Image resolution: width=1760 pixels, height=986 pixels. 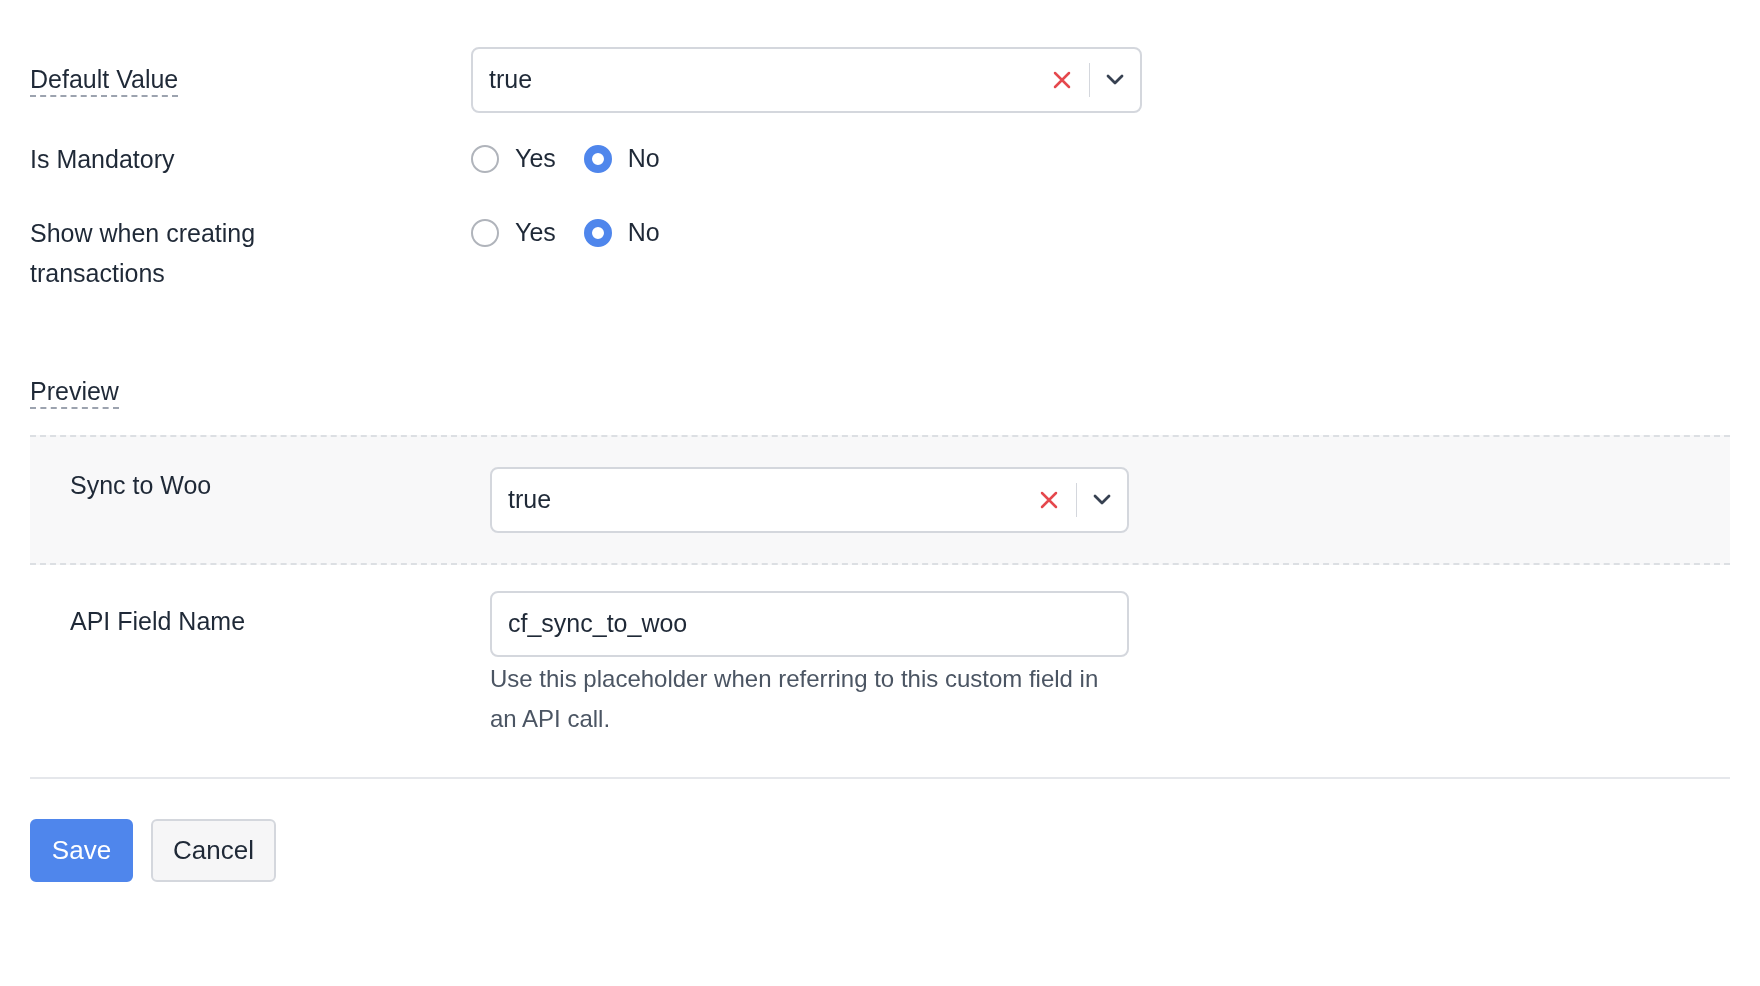 I want to click on field-label: Default Value, so click(x=104, y=81).